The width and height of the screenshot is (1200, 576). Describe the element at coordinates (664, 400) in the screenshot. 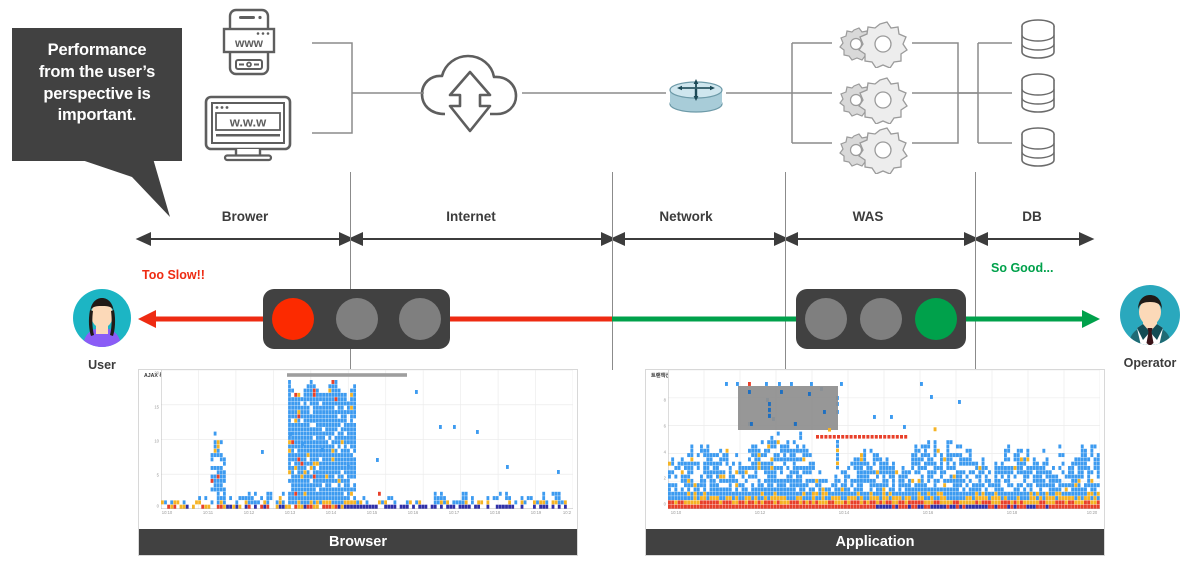

I see `application-ytick-8: 8` at that location.